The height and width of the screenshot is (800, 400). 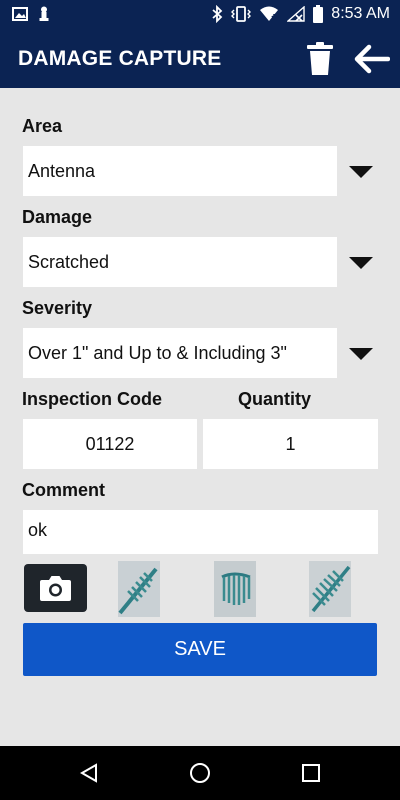 I want to click on wifi-icon, so click(x=269, y=13).